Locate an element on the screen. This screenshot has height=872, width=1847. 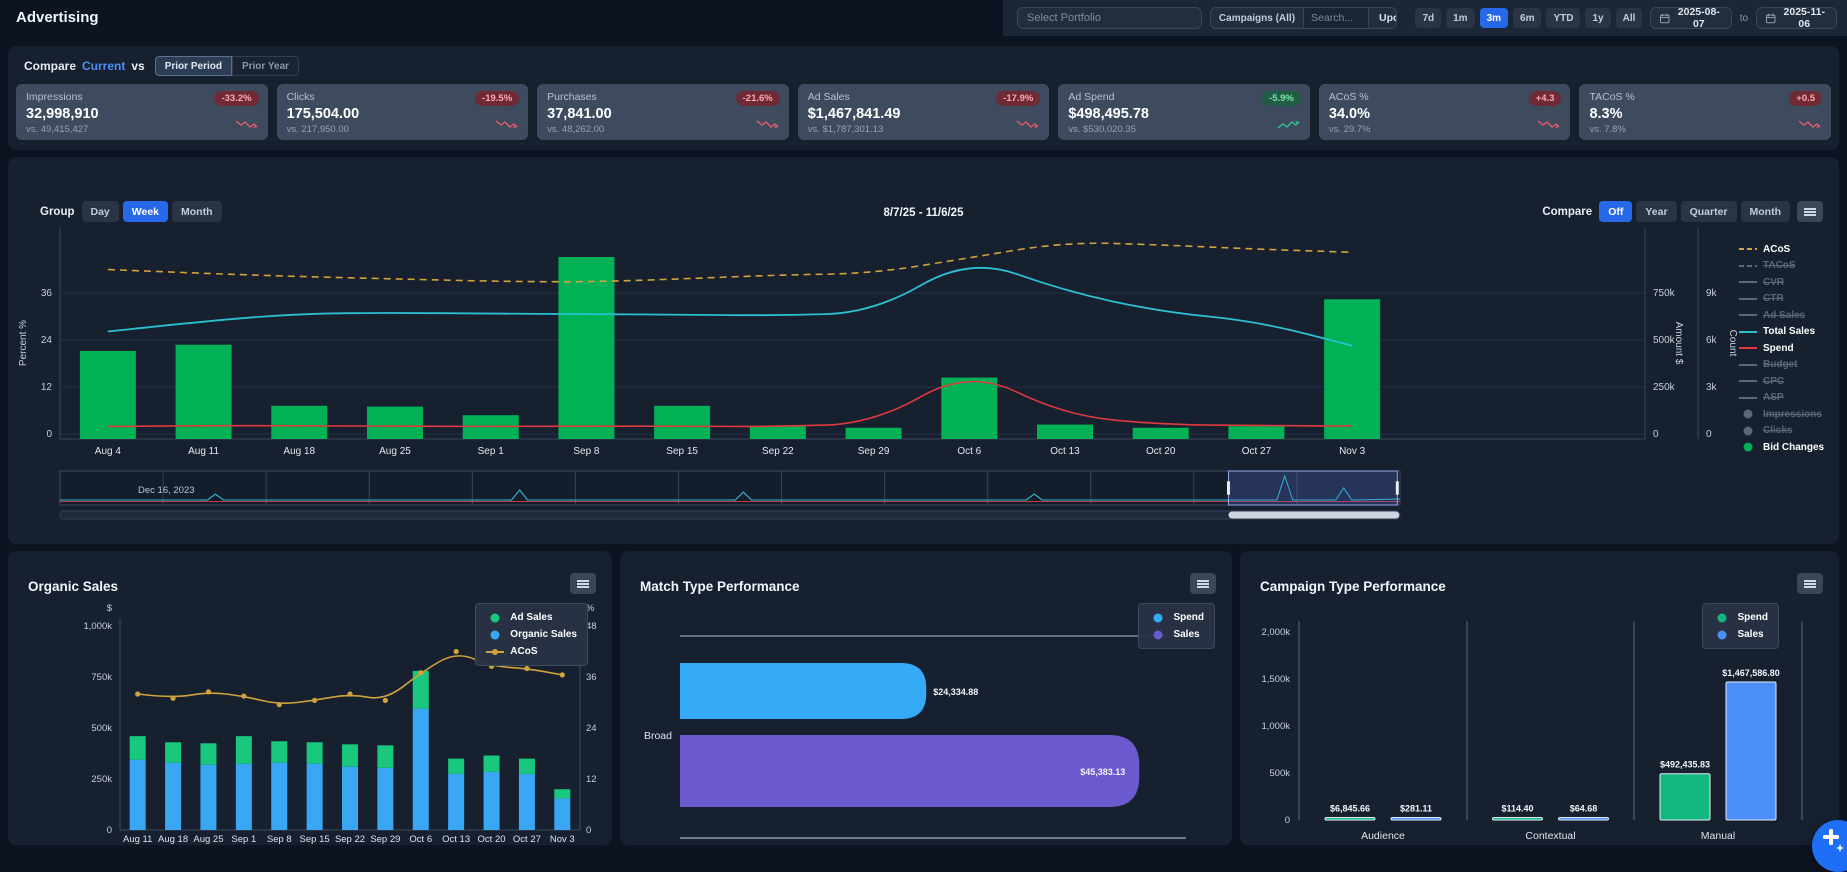
legend-item-organic-sales: Organic Sales is located at coordinates (531, 634).